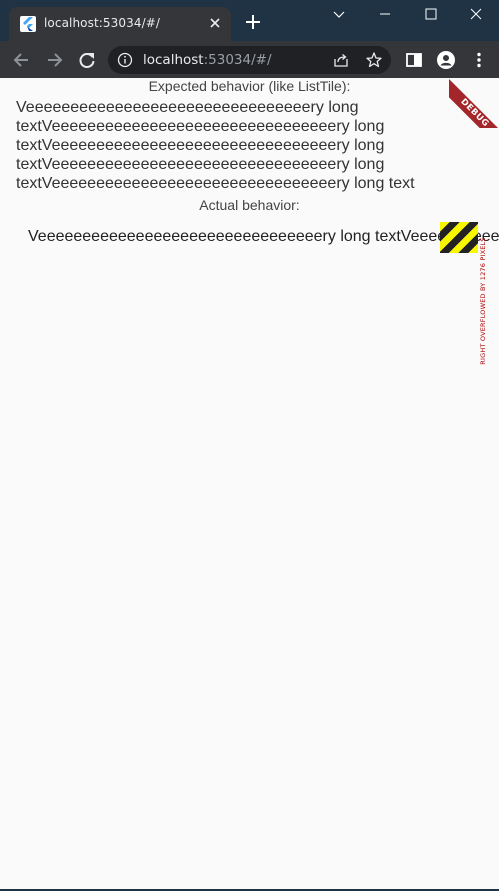 The width and height of the screenshot is (499, 891). I want to click on back-arrow-icon, so click(22, 60).